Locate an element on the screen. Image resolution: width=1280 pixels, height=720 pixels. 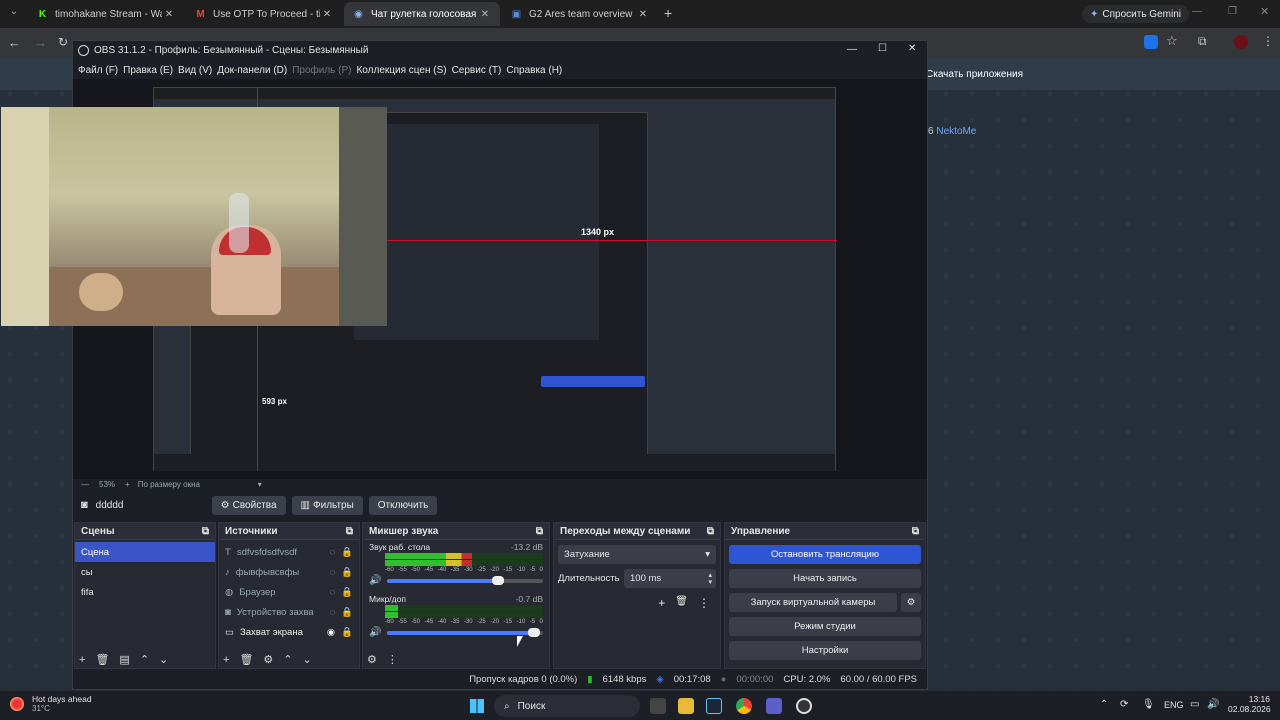
properties-button: ⚙ Свойства is located at coordinates (248, 505).